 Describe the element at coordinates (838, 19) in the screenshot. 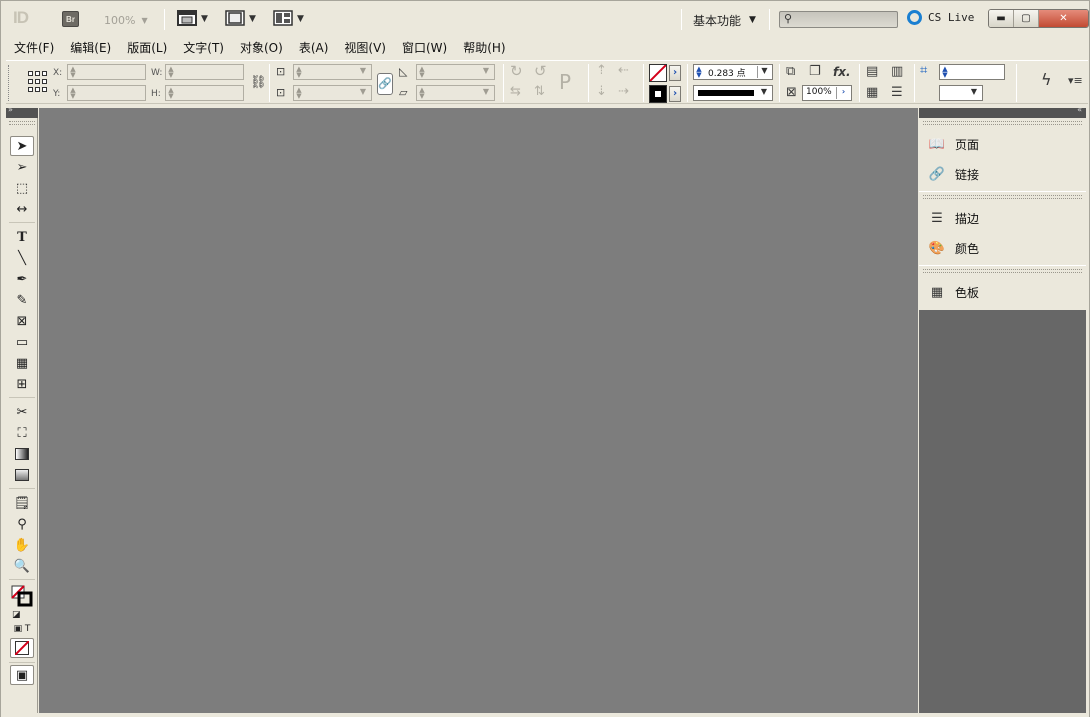

I see `search-field: ⚲` at that location.